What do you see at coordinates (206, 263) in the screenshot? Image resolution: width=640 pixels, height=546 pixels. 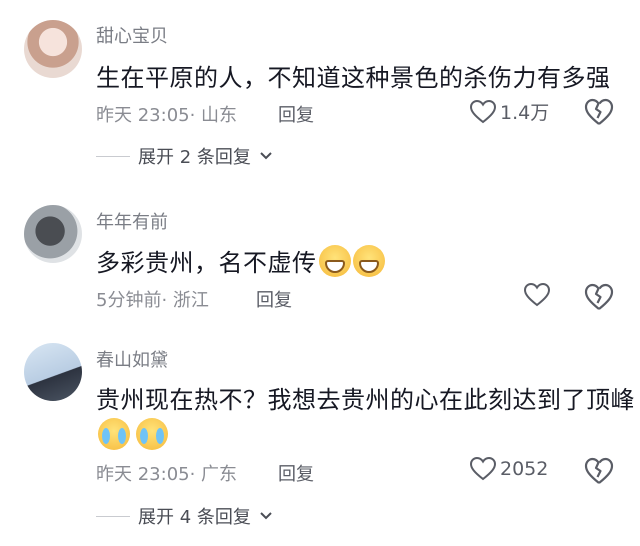 I see `comment-text-content: 多彩贵州，名不虚传` at bounding box center [206, 263].